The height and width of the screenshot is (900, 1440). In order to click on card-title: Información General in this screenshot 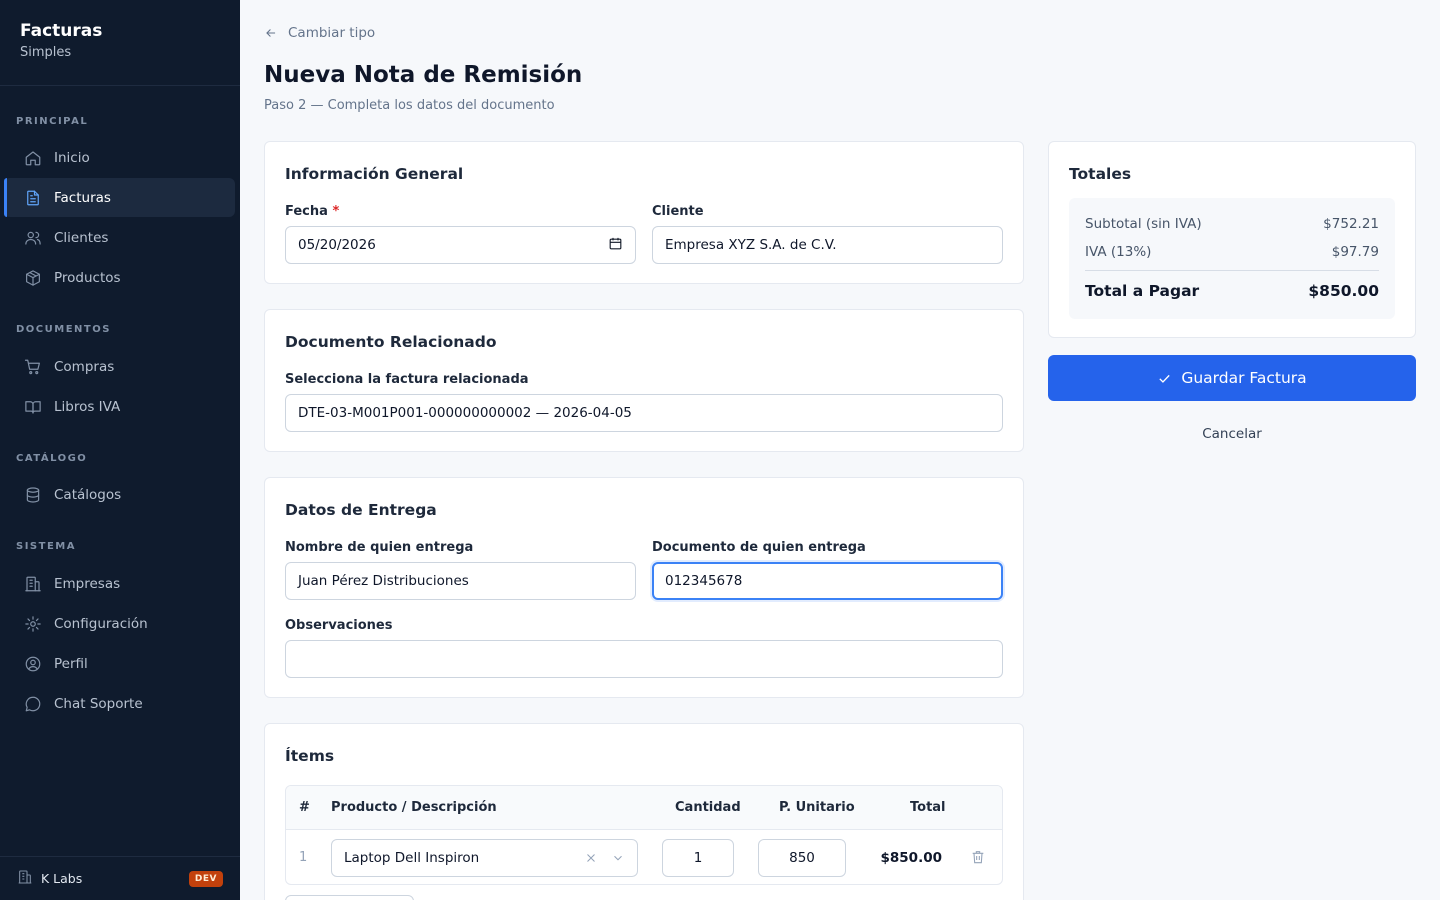, I will do `click(374, 174)`.